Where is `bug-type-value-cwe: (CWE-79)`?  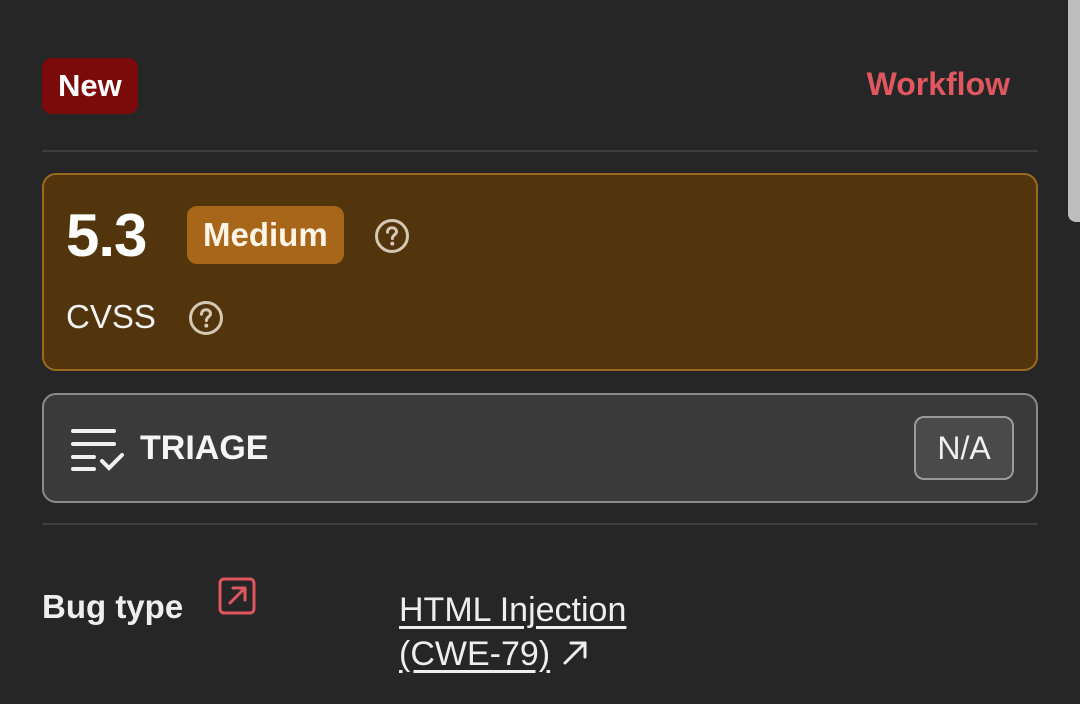
bug-type-value-cwe: (CWE-79) is located at coordinates (475, 654).